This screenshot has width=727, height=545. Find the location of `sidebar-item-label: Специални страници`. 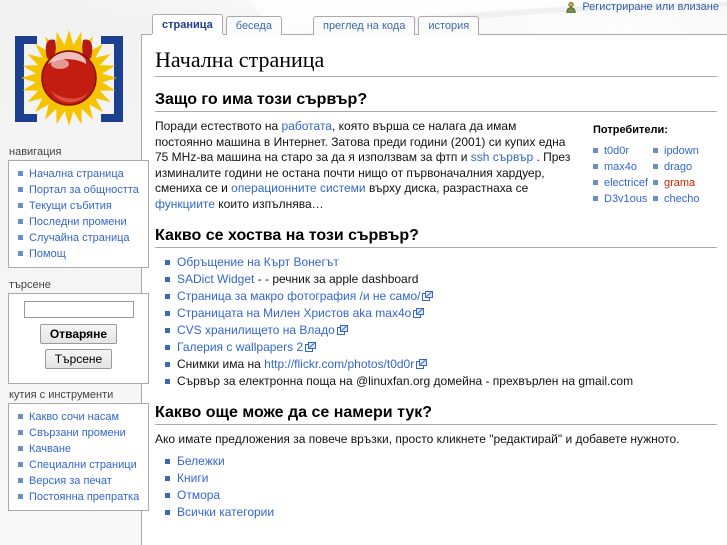

sidebar-item-label: Специални страници is located at coordinates (83, 465).